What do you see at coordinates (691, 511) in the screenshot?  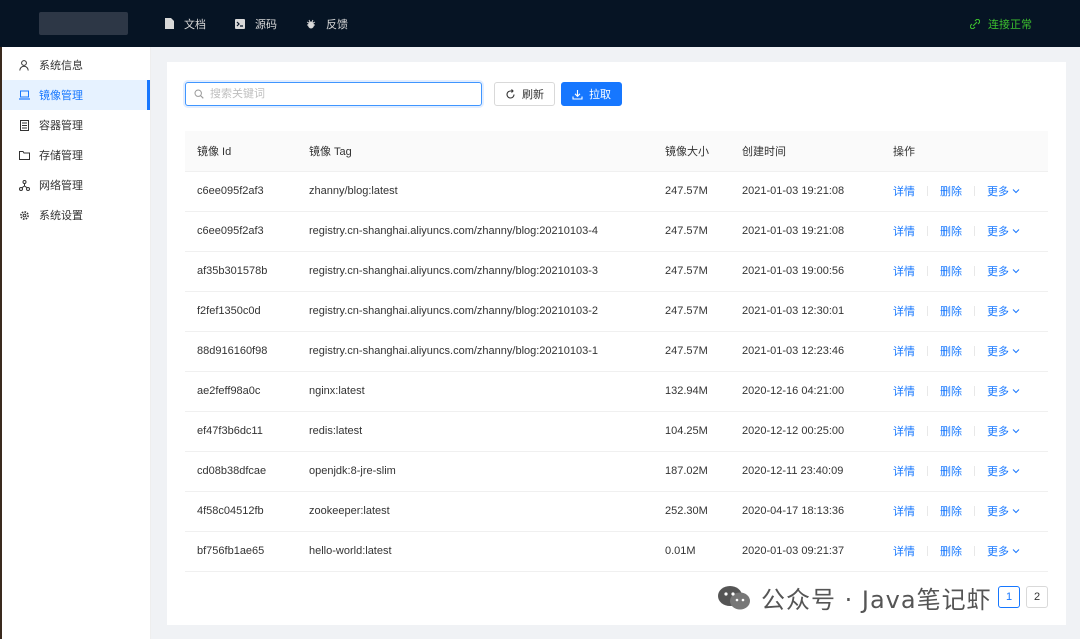 I see `image-size: 252.30M` at bounding box center [691, 511].